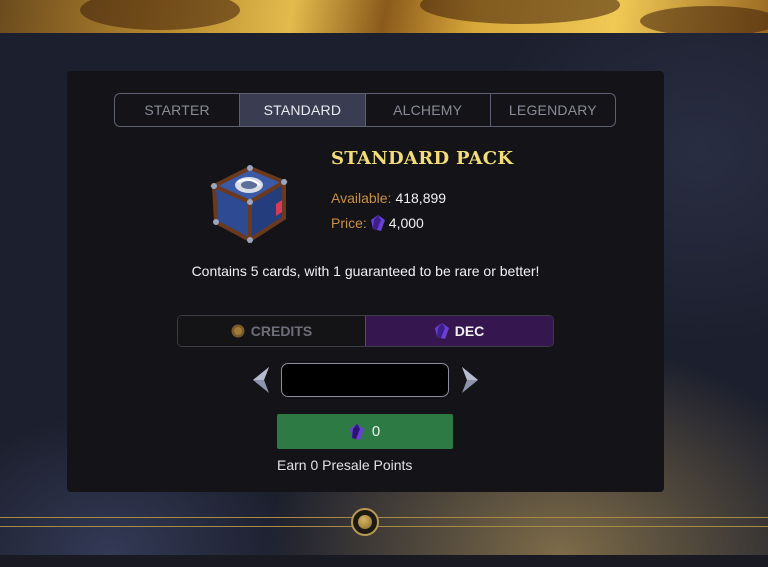 The width and height of the screenshot is (768, 567). I want to click on chevron-left-icon, so click(261, 380).